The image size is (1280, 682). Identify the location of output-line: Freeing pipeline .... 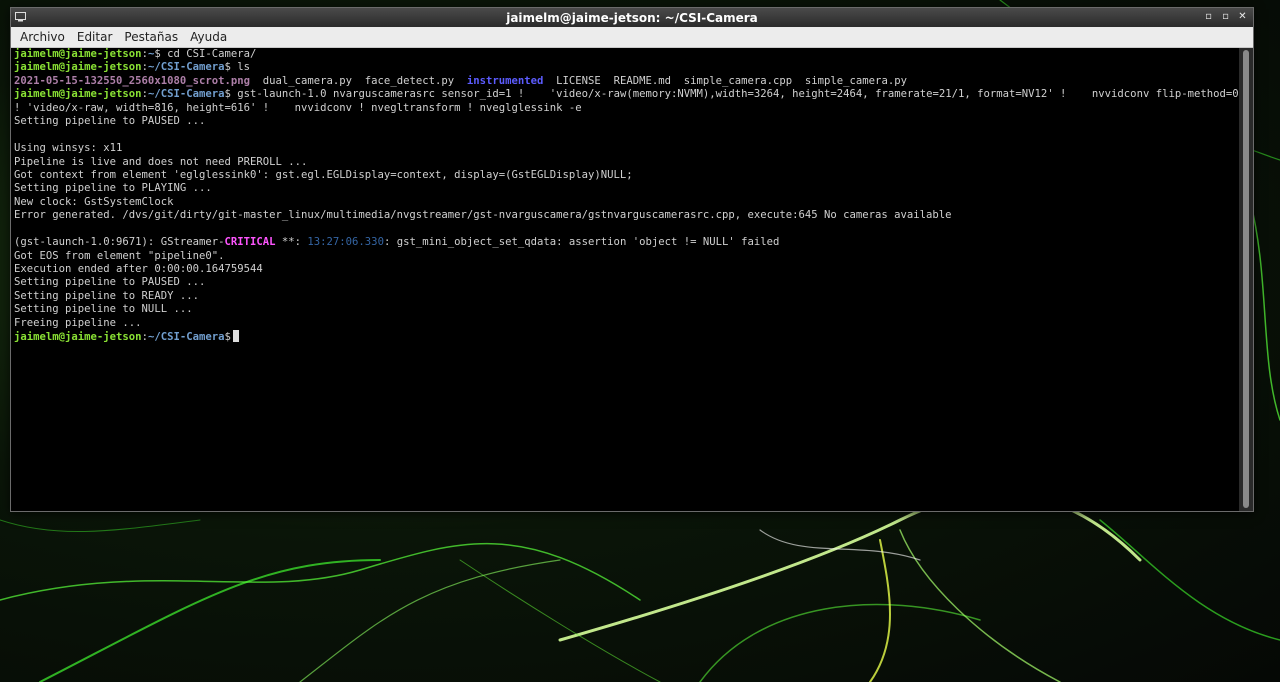
(78, 322).